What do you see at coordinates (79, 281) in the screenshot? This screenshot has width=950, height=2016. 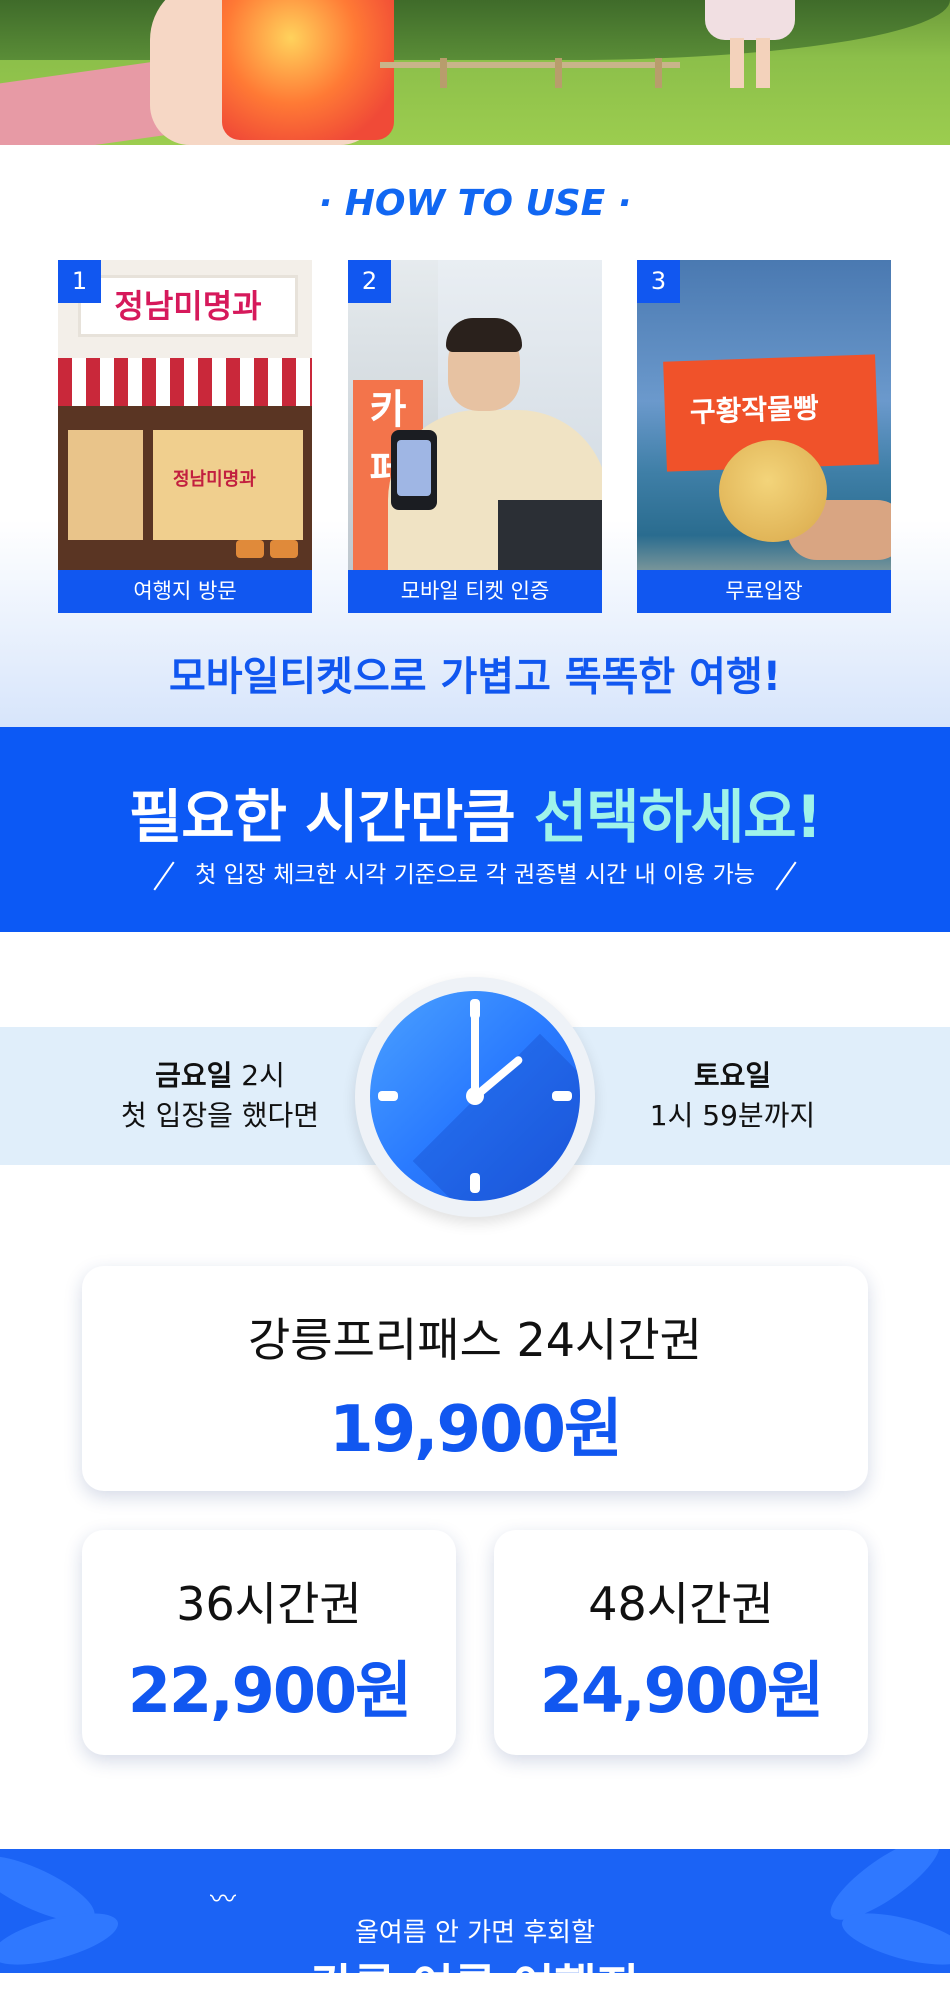 I see `step-number: 1` at bounding box center [79, 281].